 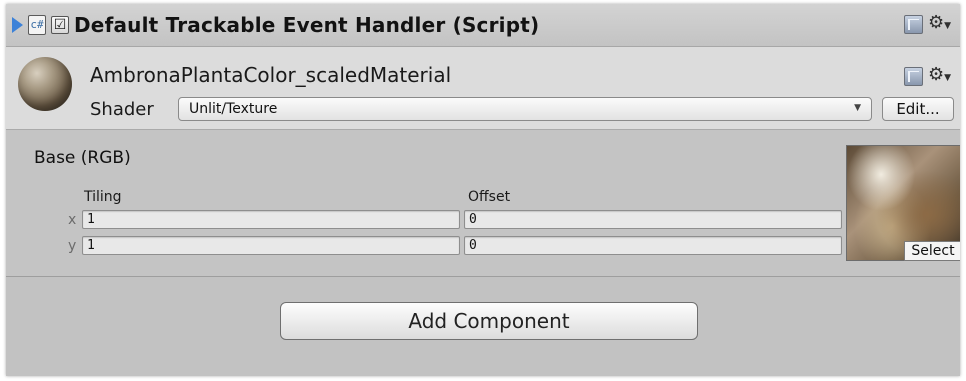 I want to click on material-gear-icon: ⚙▼, so click(x=939, y=76).